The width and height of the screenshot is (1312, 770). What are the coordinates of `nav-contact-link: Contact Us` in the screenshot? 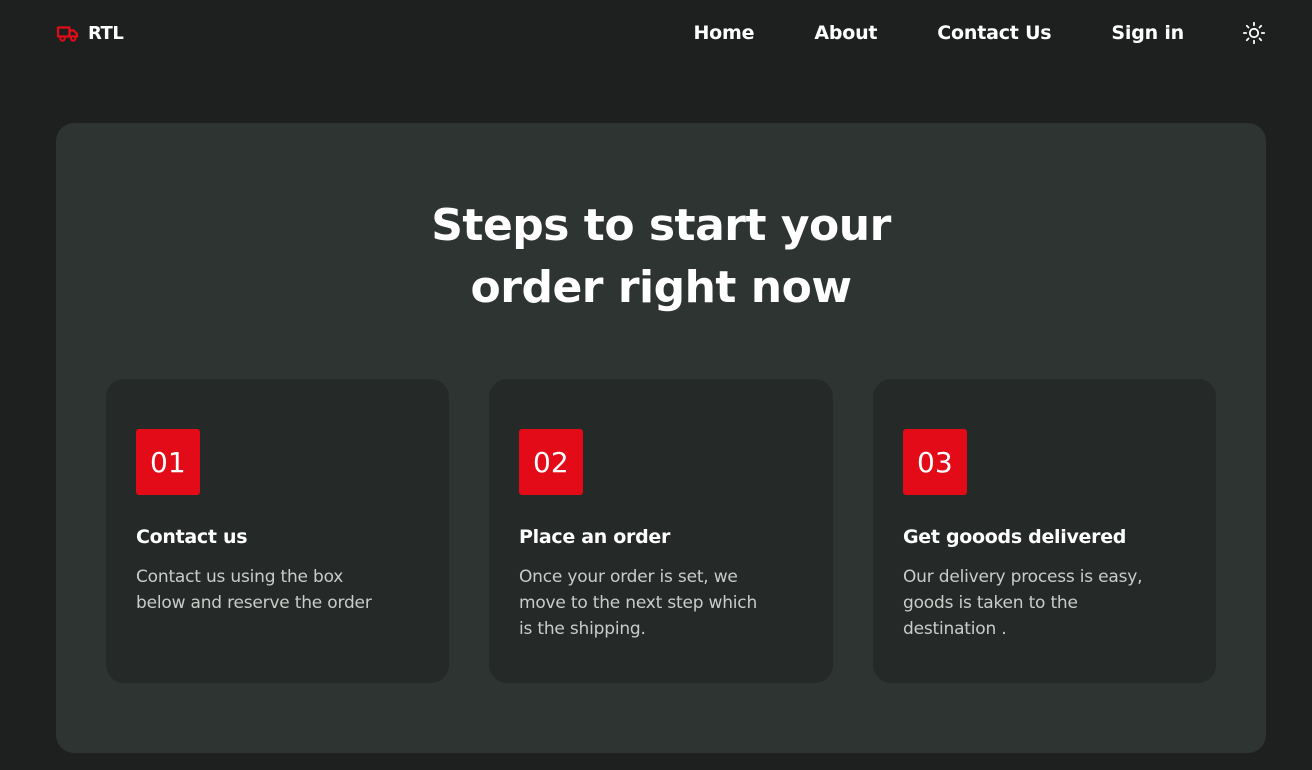 It's located at (994, 33).